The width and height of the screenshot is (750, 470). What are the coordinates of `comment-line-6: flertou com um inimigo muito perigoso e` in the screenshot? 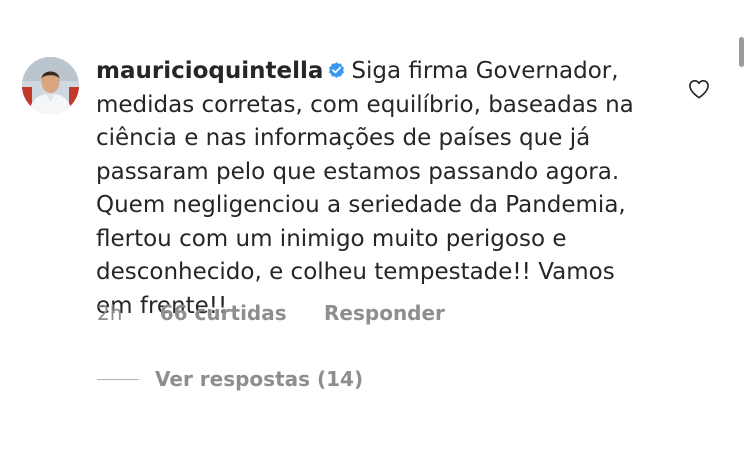 It's located at (331, 238).